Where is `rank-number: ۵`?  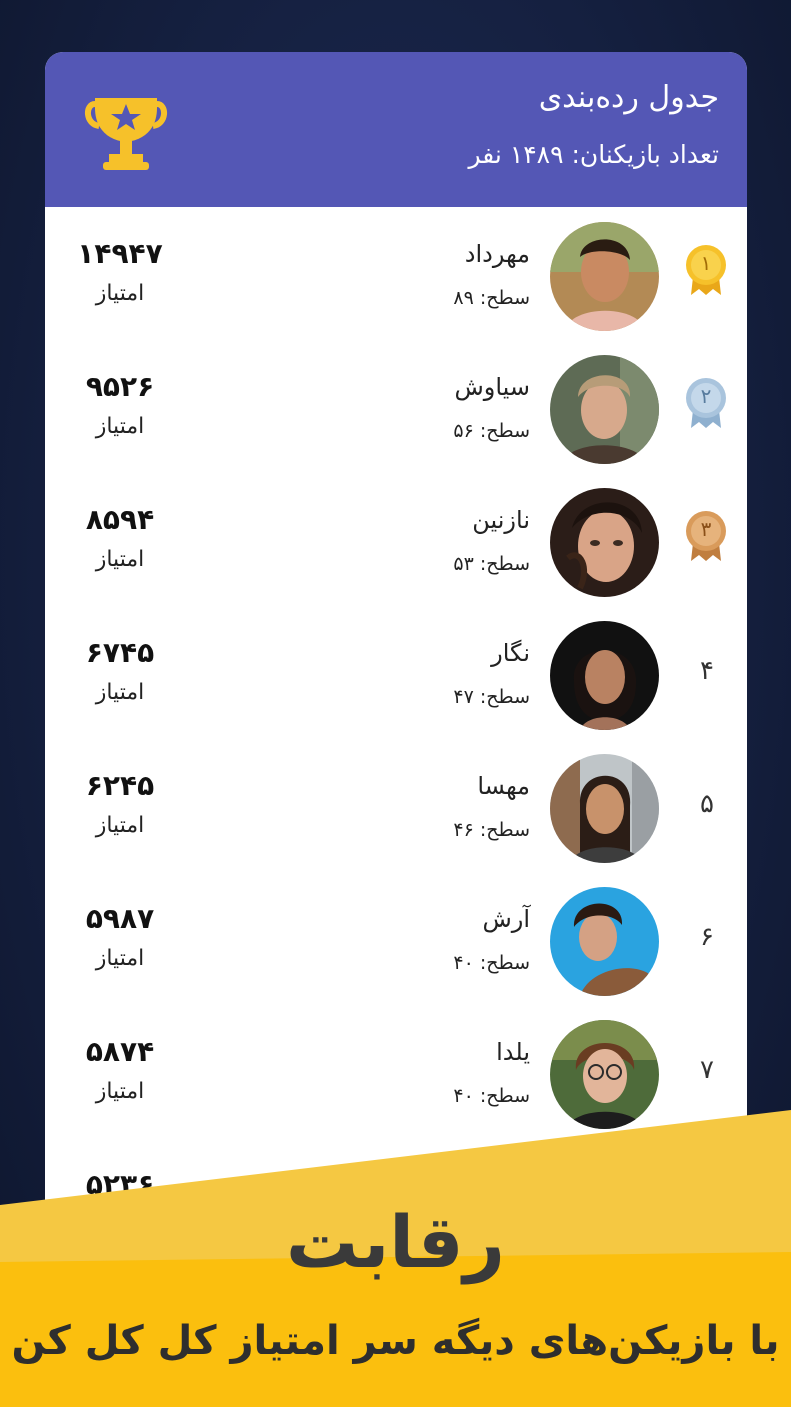
rank-number: ۵ is located at coordinates (707, 804).